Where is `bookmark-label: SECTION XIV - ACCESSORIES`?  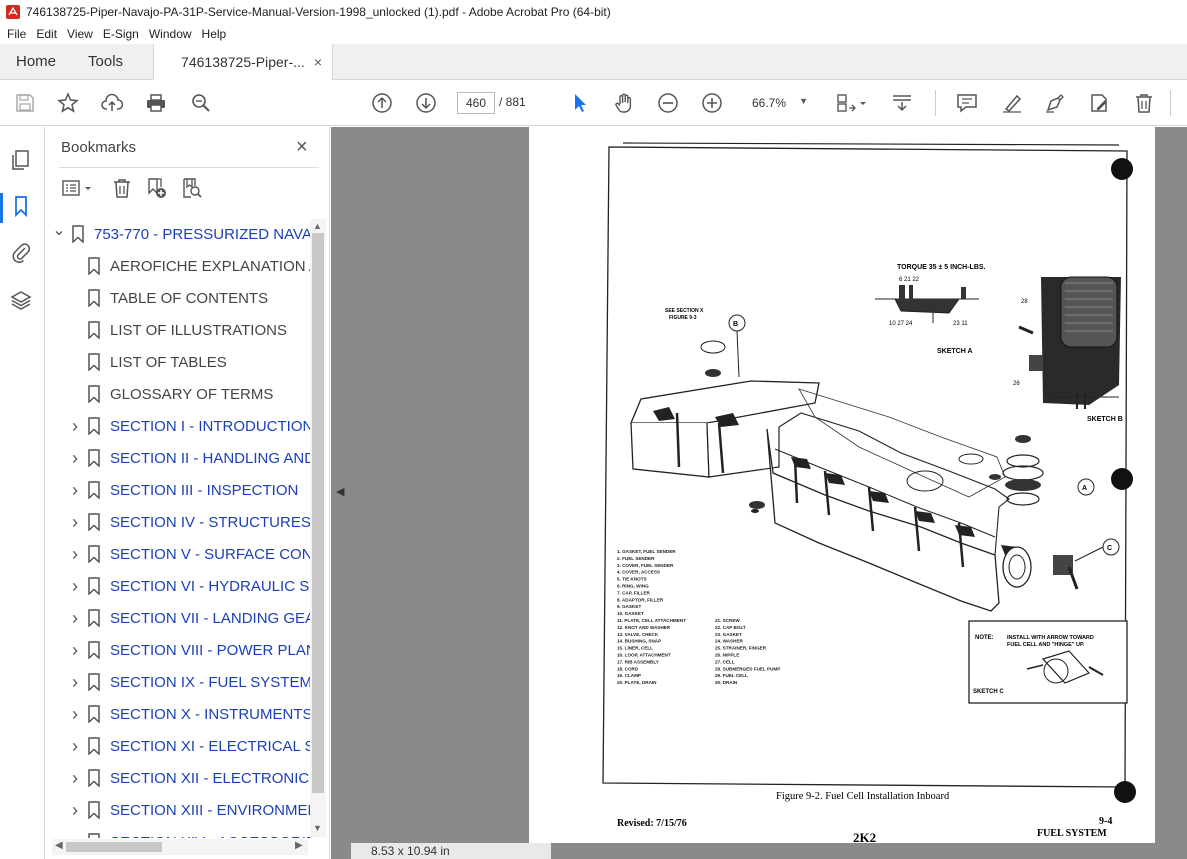
bookmark-label: SECTION XIV - ACCESSORIES is located at coordinates (210, 836).